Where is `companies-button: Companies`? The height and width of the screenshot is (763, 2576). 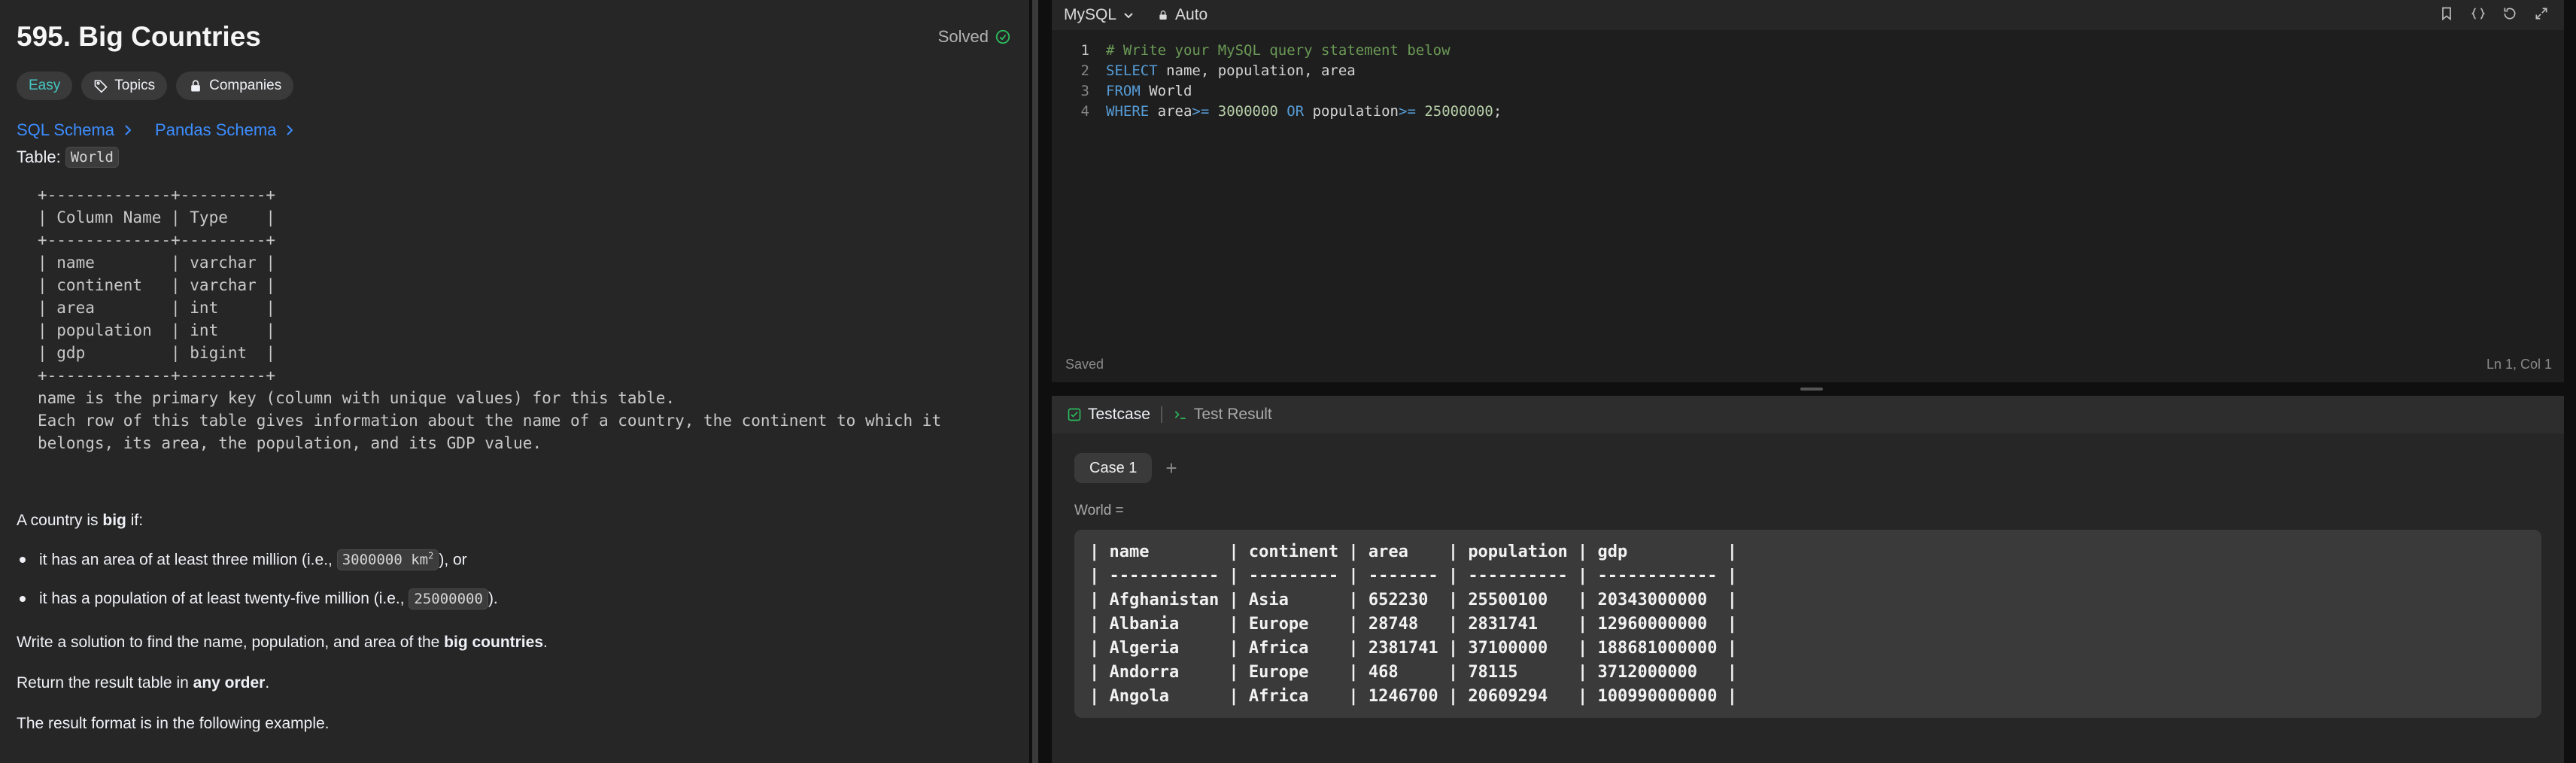 companies-button: Companies is located at coordinates (235, 85).